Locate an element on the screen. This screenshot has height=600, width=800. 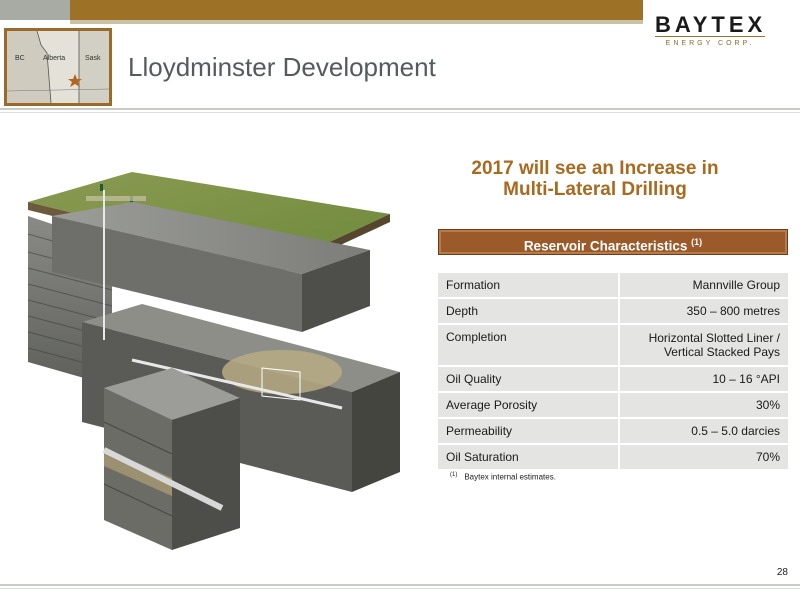
row-label: Depth is located at coordinates (528, 311).